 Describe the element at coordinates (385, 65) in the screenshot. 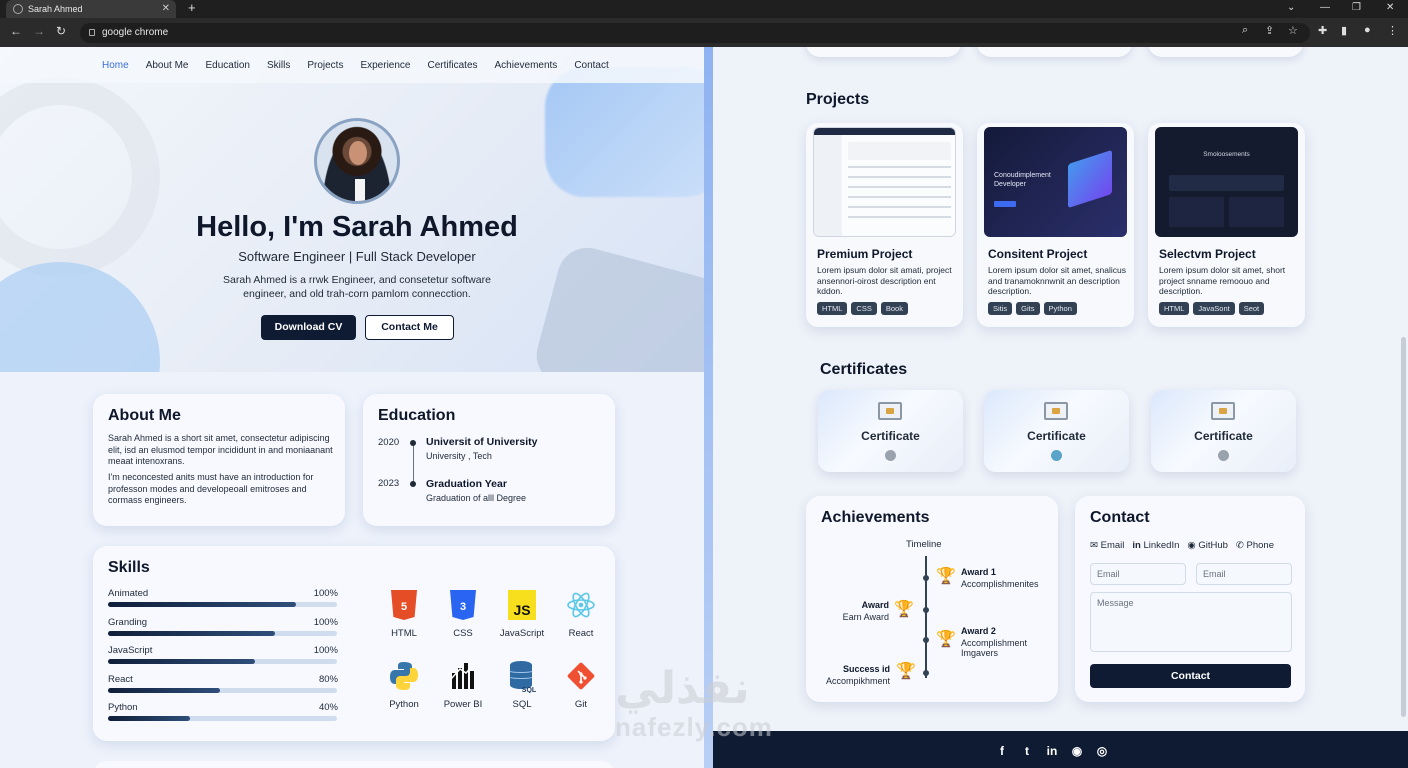

I see `nav-experience: Experience` at that location.